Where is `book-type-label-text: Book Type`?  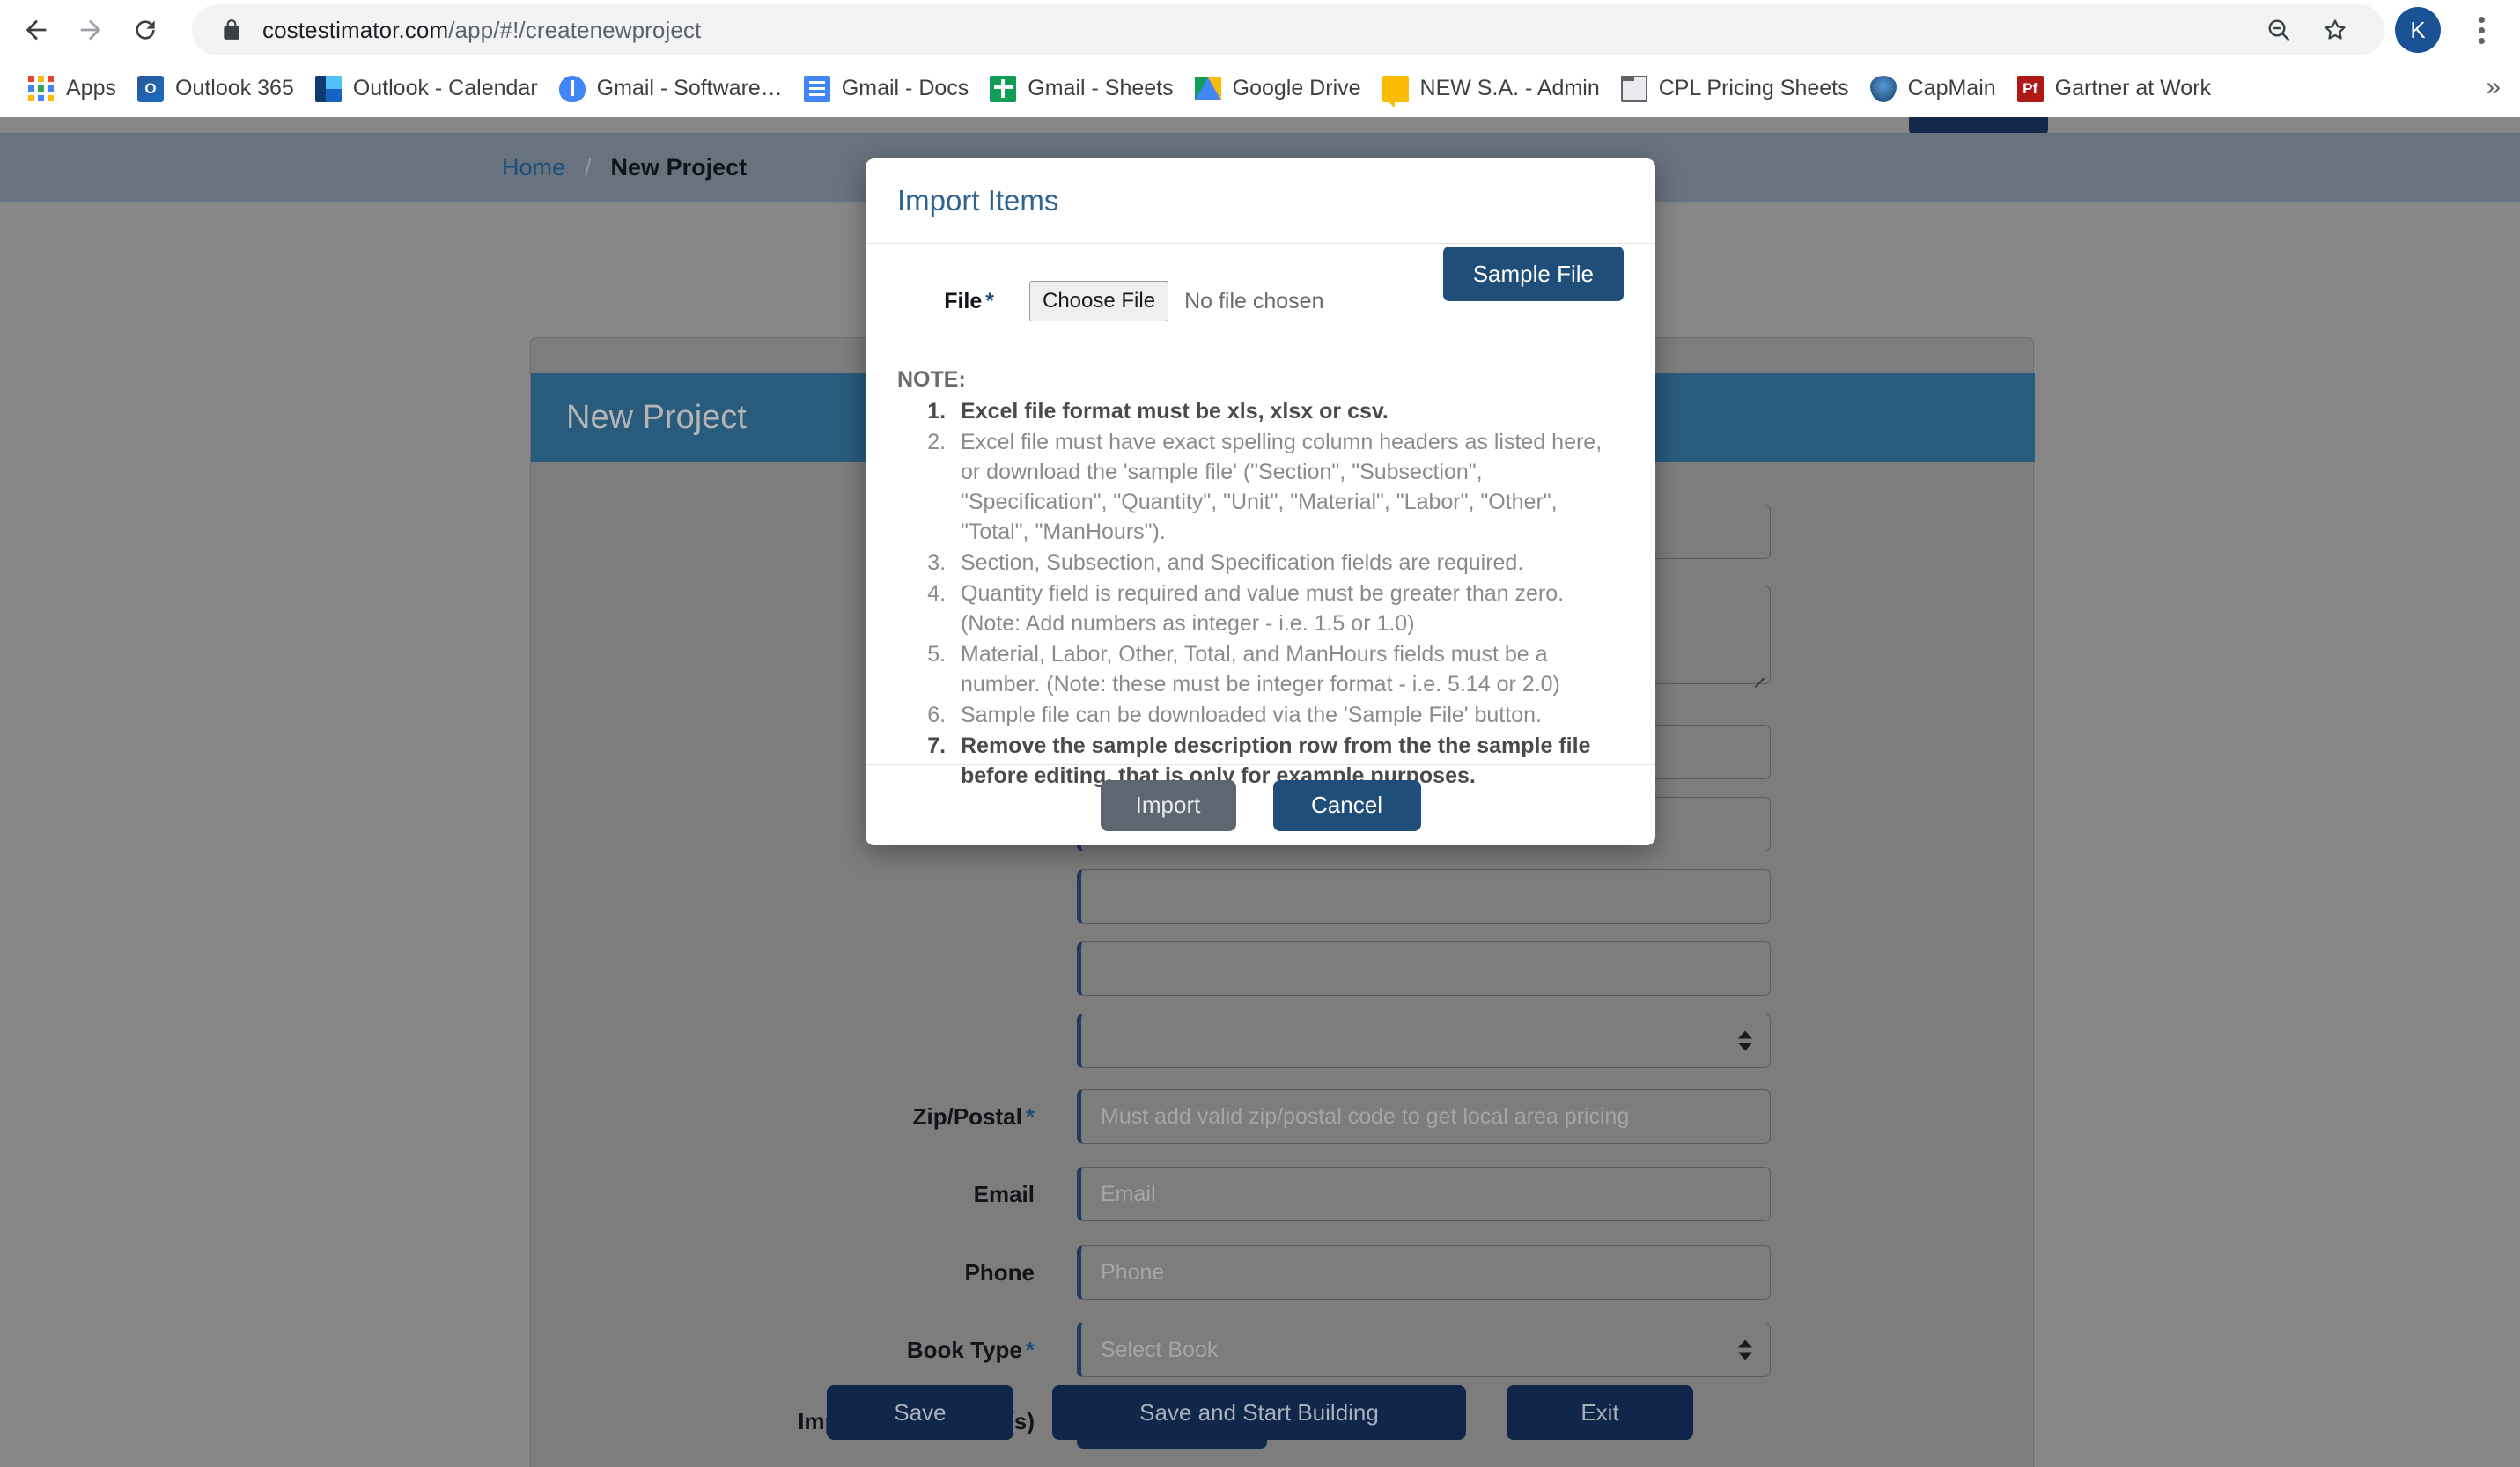
book-type-label-text: Book Type is located at coordinates (964, 1349).